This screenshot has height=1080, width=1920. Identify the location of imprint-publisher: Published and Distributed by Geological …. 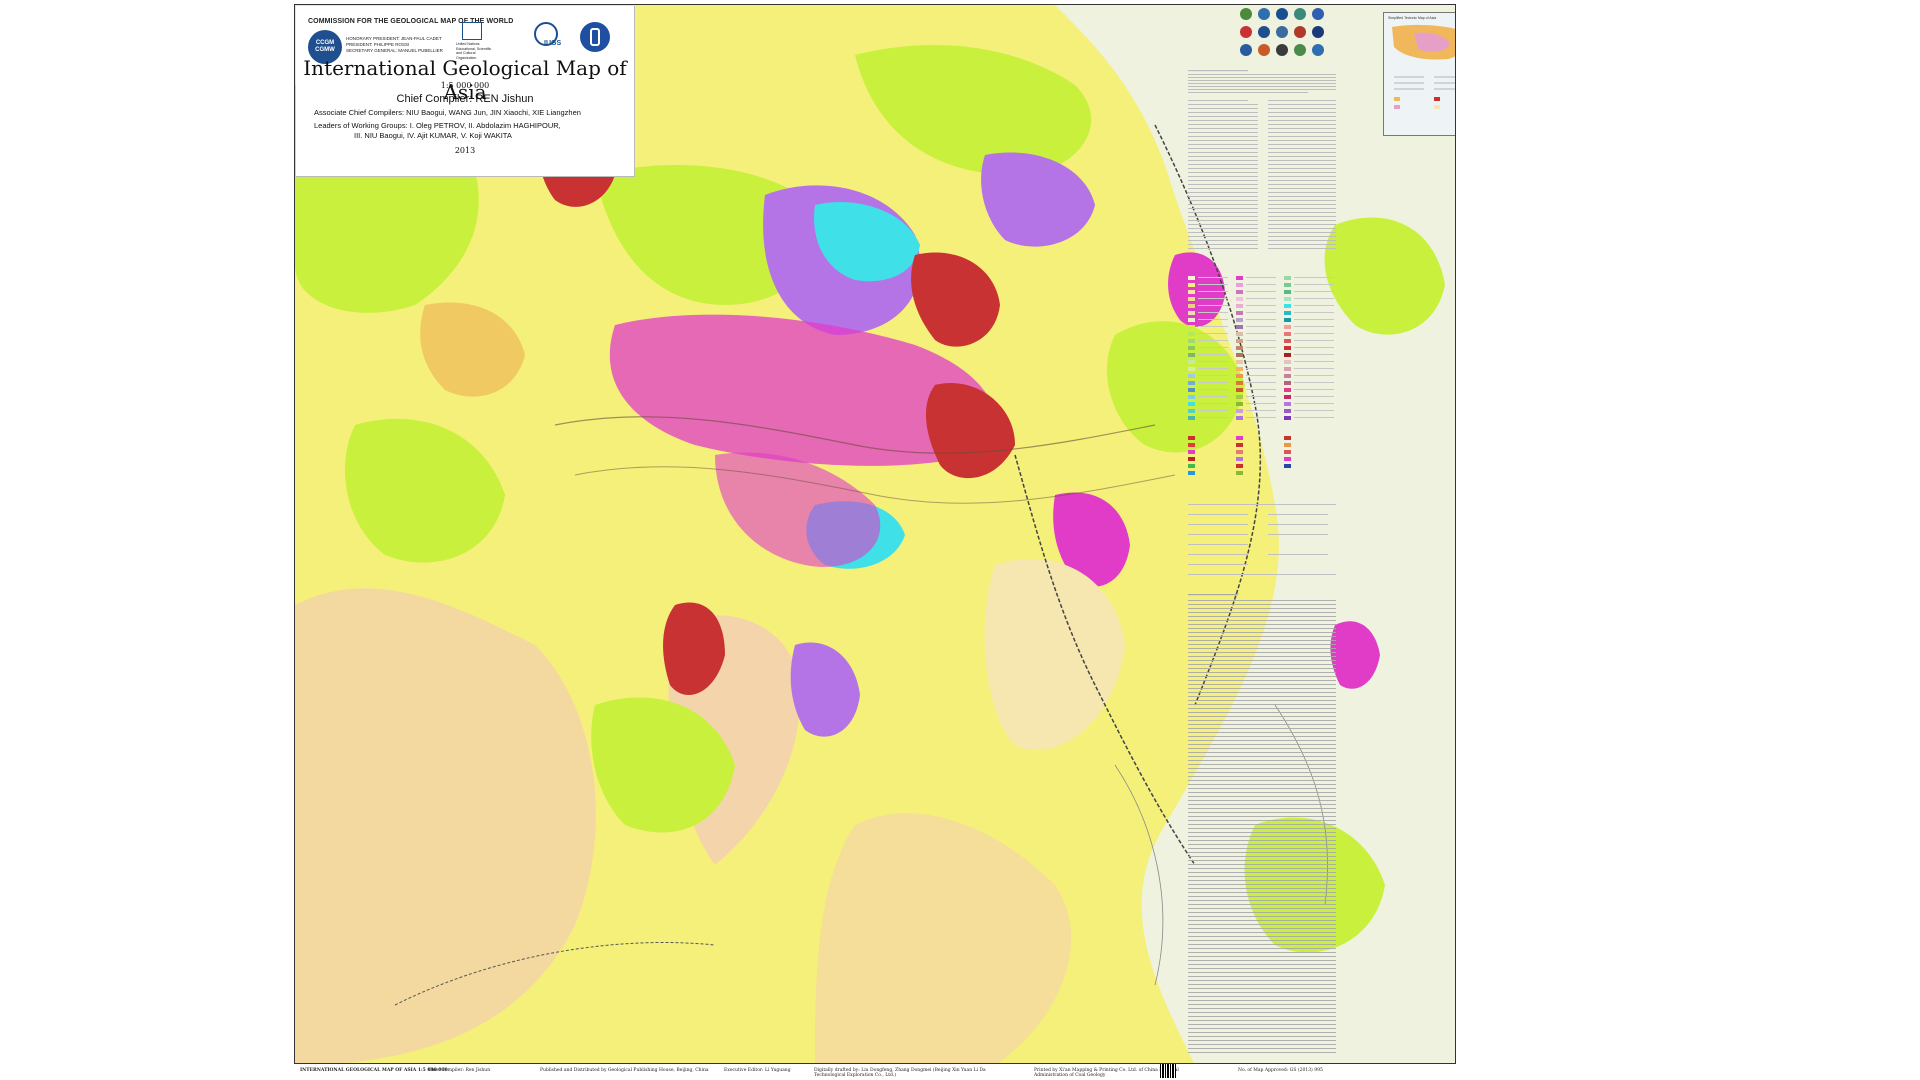
(624, 1070).